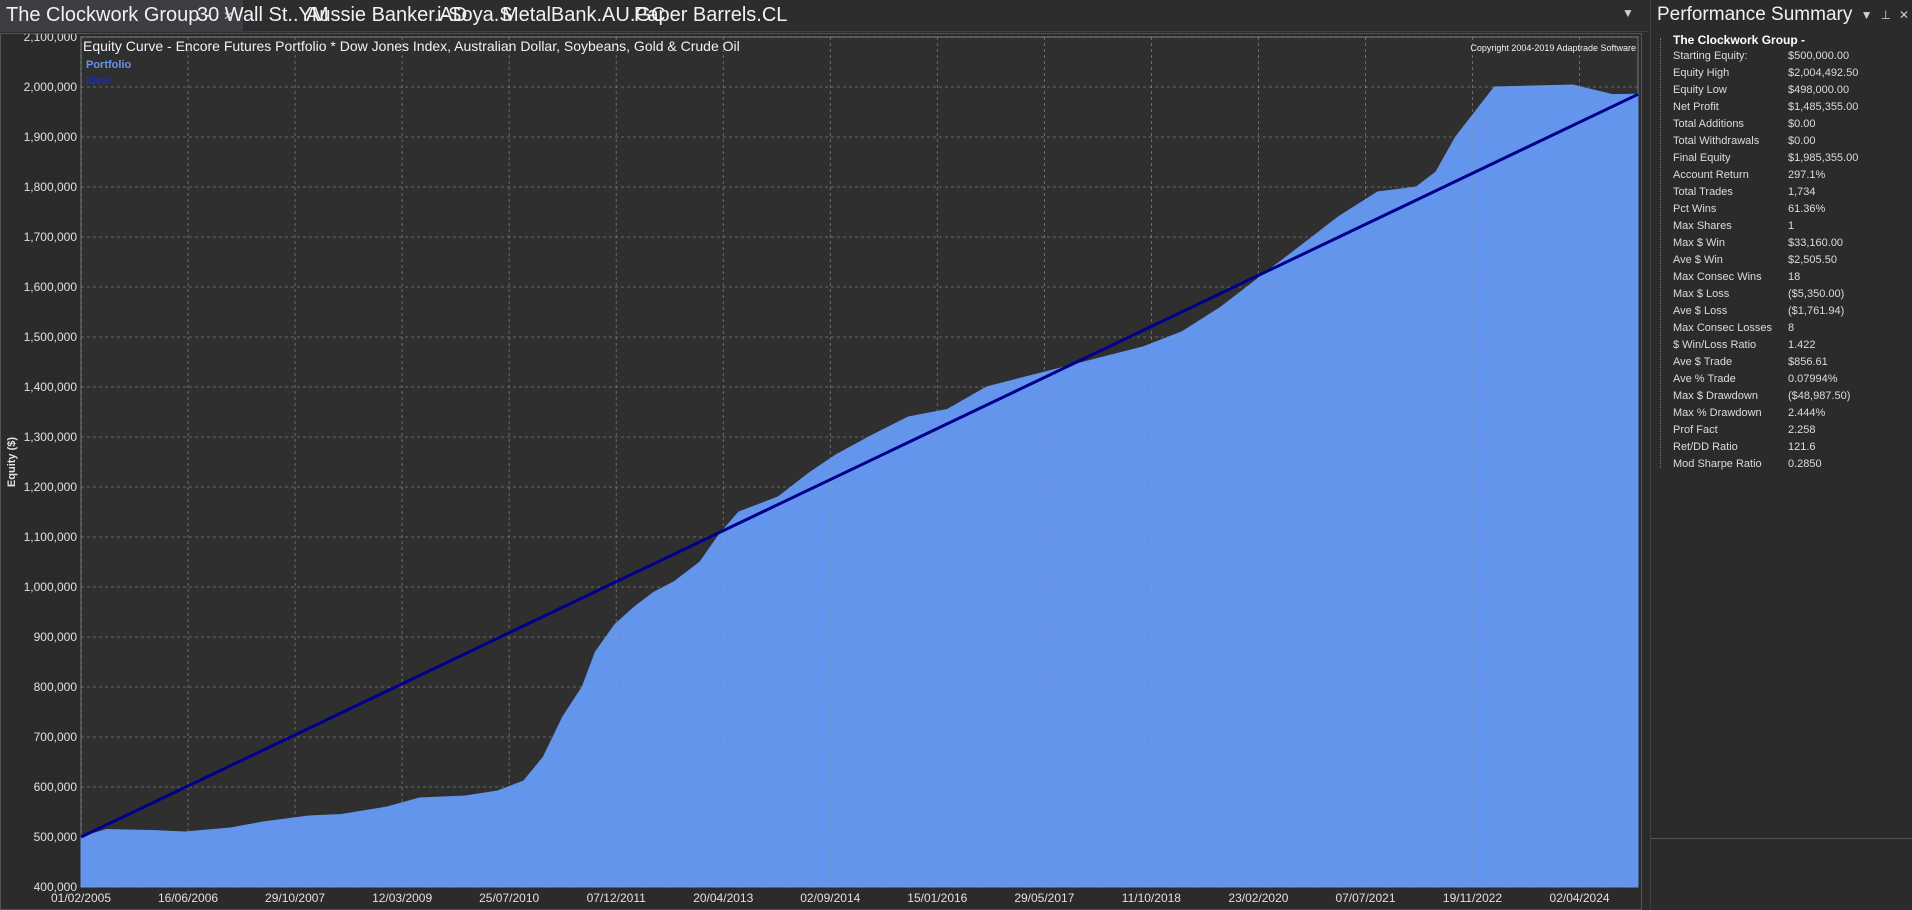 The height and width of the screenshot is (910, 1912). Describe the element at coordinates (1702, 226) in the screenshot. I see `perf-label: Max Shares` at that location.